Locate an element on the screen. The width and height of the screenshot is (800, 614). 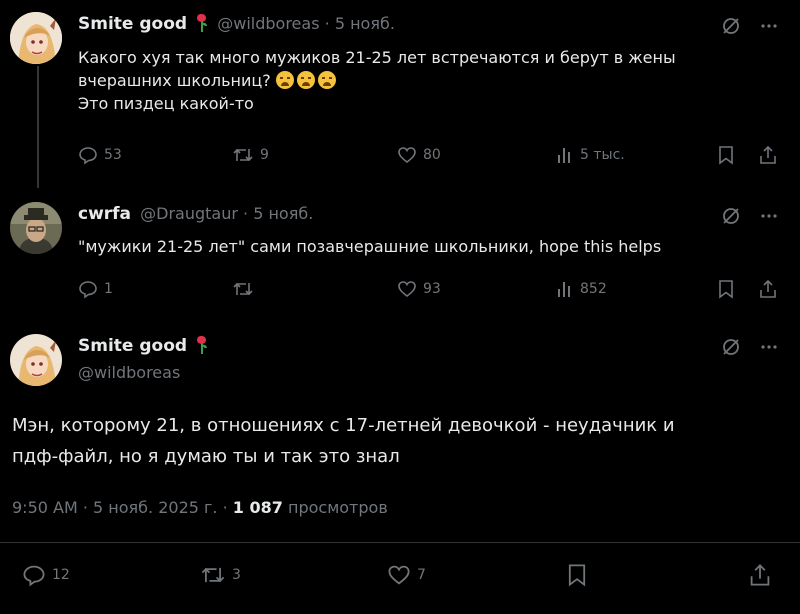
like-button: 7 is located at coordinates (406, 575).